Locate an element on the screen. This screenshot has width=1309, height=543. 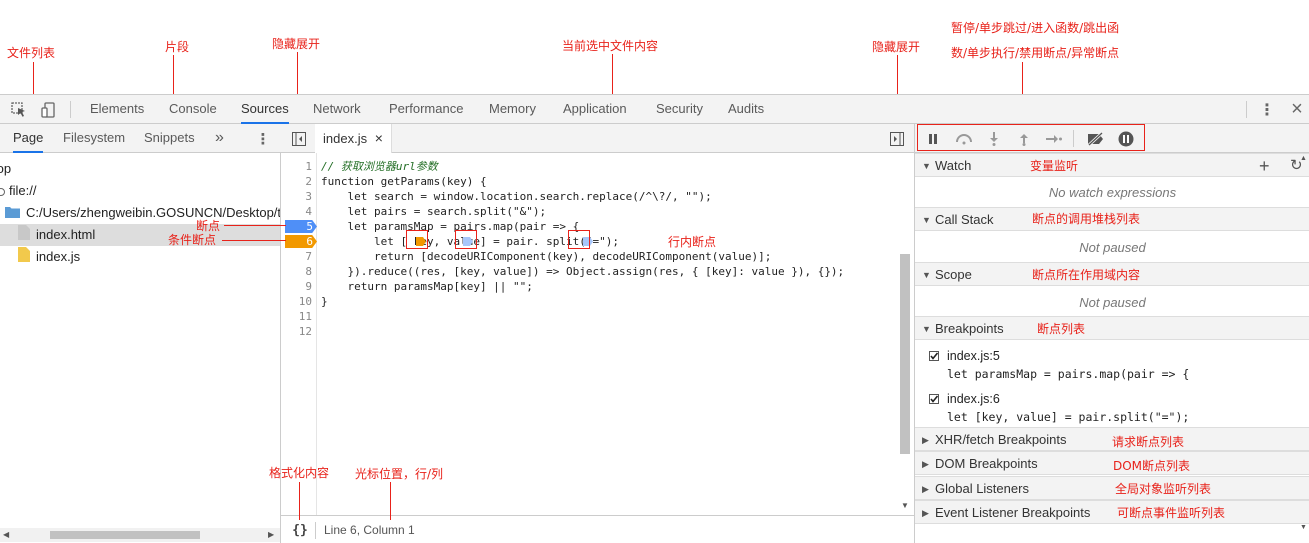
line-number: 7 is located at coordinates (308, 256).